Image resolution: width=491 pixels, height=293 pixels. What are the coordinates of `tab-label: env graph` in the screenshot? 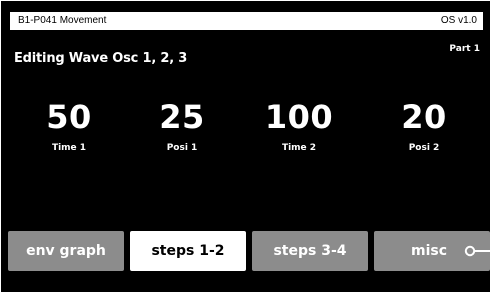 It's located at (66, 251).